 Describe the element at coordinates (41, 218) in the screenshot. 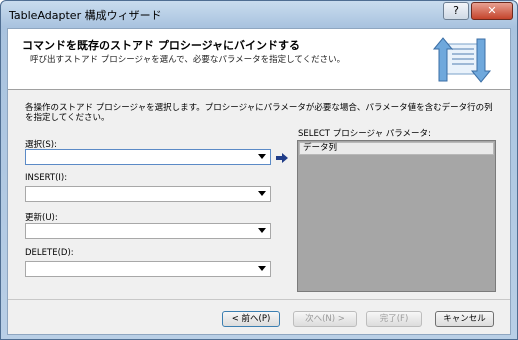

I see `update-label: 更新(U):` at that location.